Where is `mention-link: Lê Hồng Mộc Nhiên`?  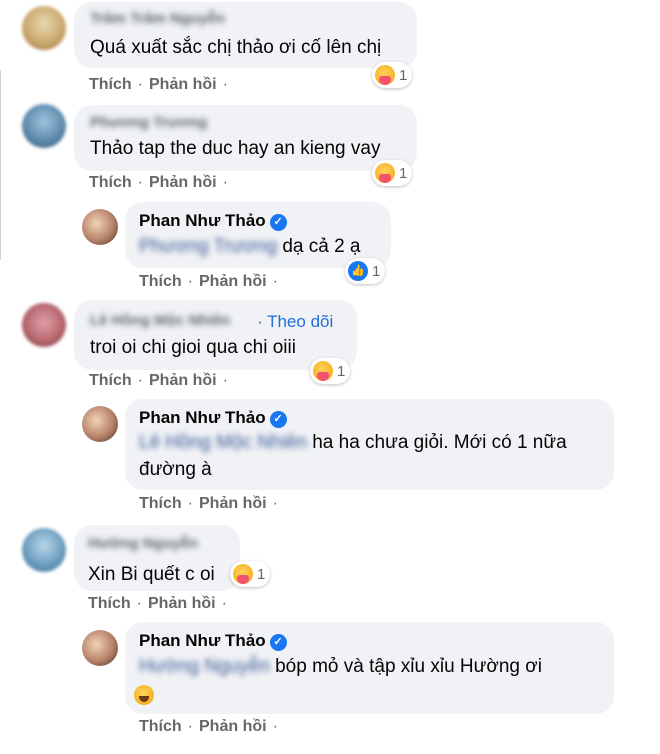
mention-link: Lê Hồng Mộc Nhiên is located at coordinates (223, 442).